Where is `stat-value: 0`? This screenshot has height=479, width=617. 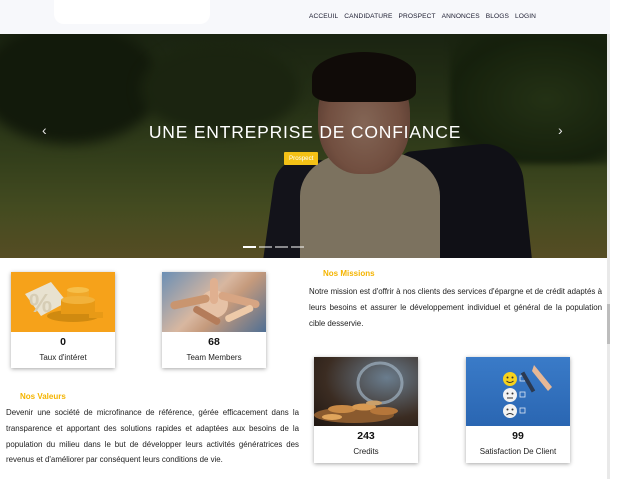
stat-value: 0 is located at coordinates (63, 342).